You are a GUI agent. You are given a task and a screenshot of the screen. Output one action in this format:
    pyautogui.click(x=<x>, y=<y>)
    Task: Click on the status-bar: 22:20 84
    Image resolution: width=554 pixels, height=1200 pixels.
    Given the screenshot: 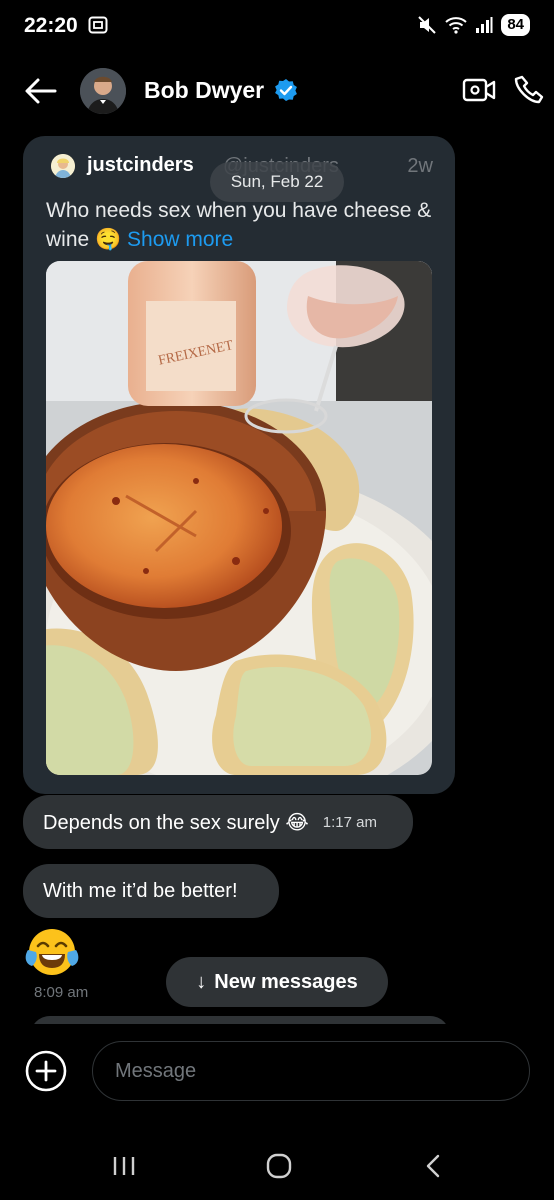 What is the action you would take?
    pyautogui.click(x=277, y=27)
    